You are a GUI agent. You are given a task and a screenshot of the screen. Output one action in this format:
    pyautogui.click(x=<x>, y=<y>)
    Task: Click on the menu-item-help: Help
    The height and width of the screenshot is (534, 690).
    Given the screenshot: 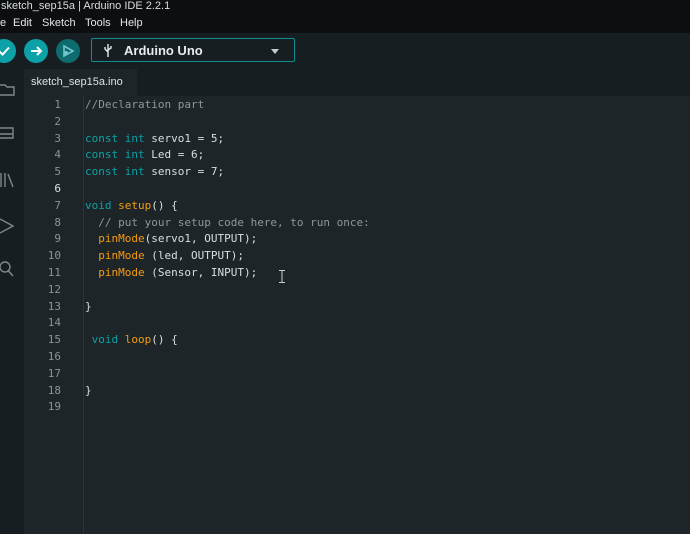 What is the action you would take?
    pyautogui.click(x=131, y=23)
    